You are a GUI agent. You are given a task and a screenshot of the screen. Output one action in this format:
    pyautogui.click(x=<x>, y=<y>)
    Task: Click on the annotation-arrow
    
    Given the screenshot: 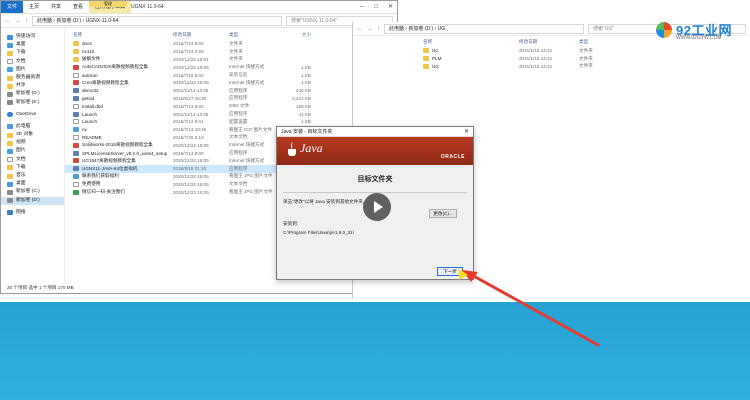 What is the action you would take?
    pyautogui.click(x=531, y=308)
    